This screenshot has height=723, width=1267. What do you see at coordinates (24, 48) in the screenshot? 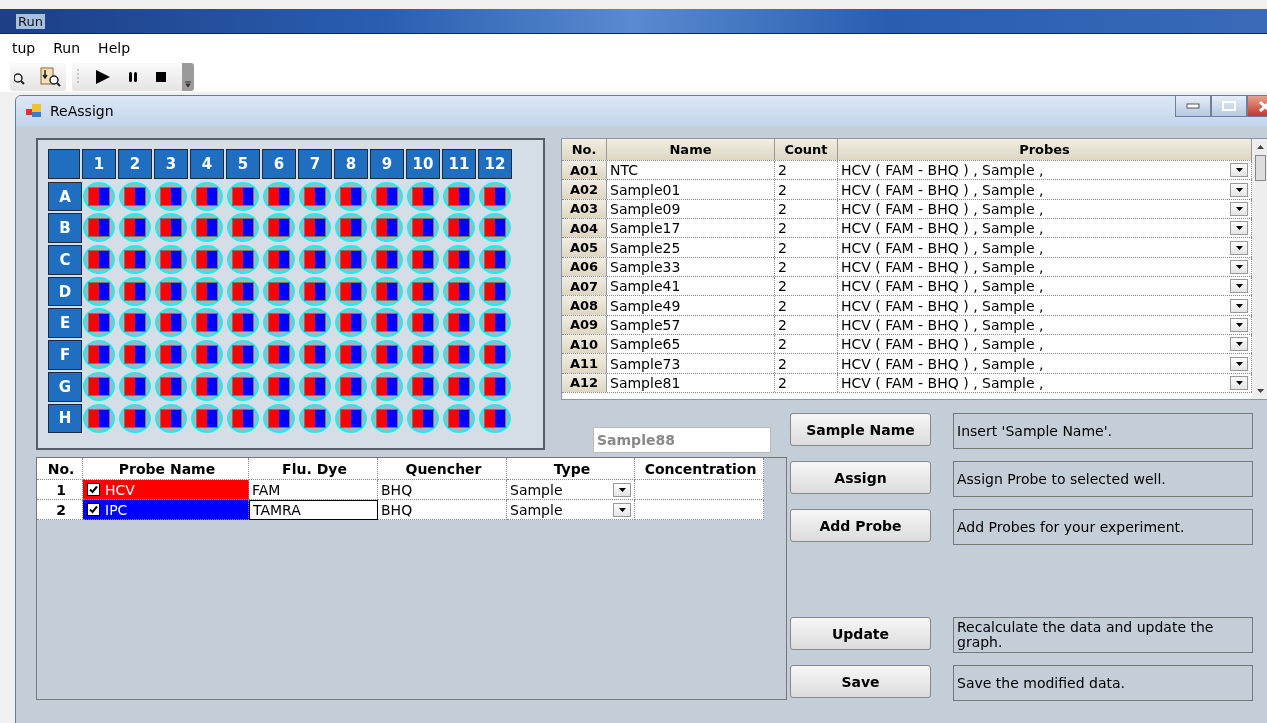
I see `menu-item: tup` at bounding box center [24, 48].